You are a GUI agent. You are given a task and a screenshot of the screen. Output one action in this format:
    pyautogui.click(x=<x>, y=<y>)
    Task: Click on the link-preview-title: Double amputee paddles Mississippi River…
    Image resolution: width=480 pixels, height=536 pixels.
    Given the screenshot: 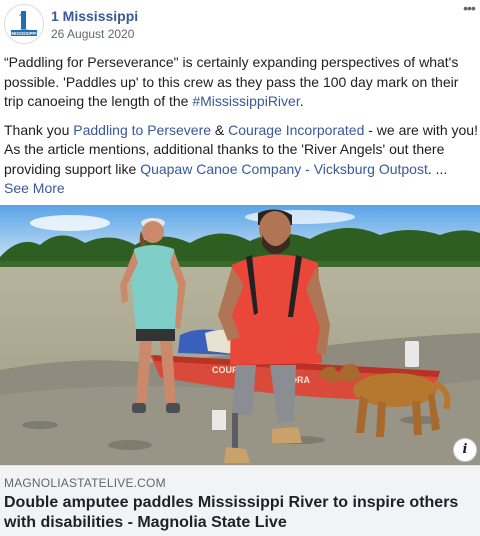 What is the action you would take?
    pyautogui.click(x=239, y=513)
    